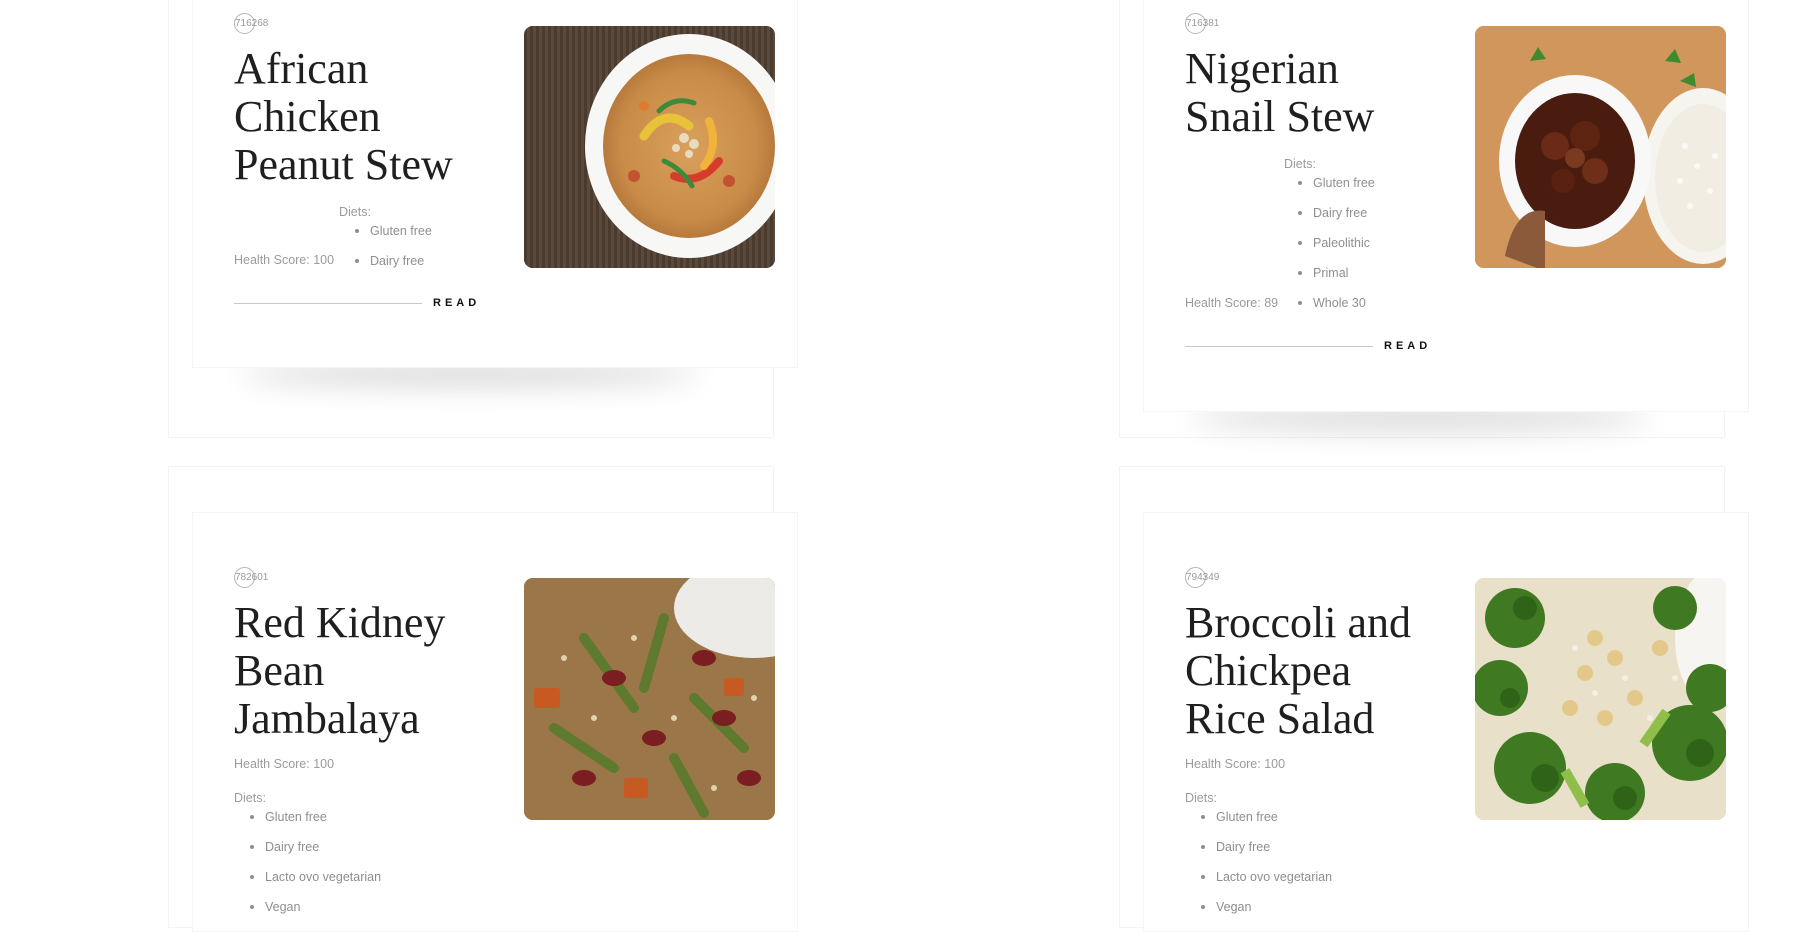  I want to click on recipe-title-line: Snail Stew, so click(1280, 116).